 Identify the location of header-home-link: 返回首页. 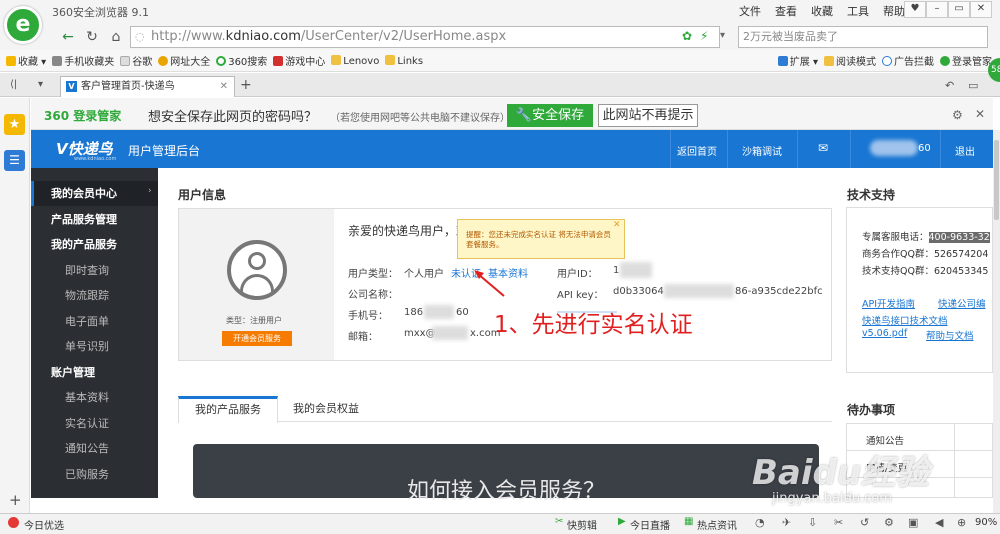
(697, 150).